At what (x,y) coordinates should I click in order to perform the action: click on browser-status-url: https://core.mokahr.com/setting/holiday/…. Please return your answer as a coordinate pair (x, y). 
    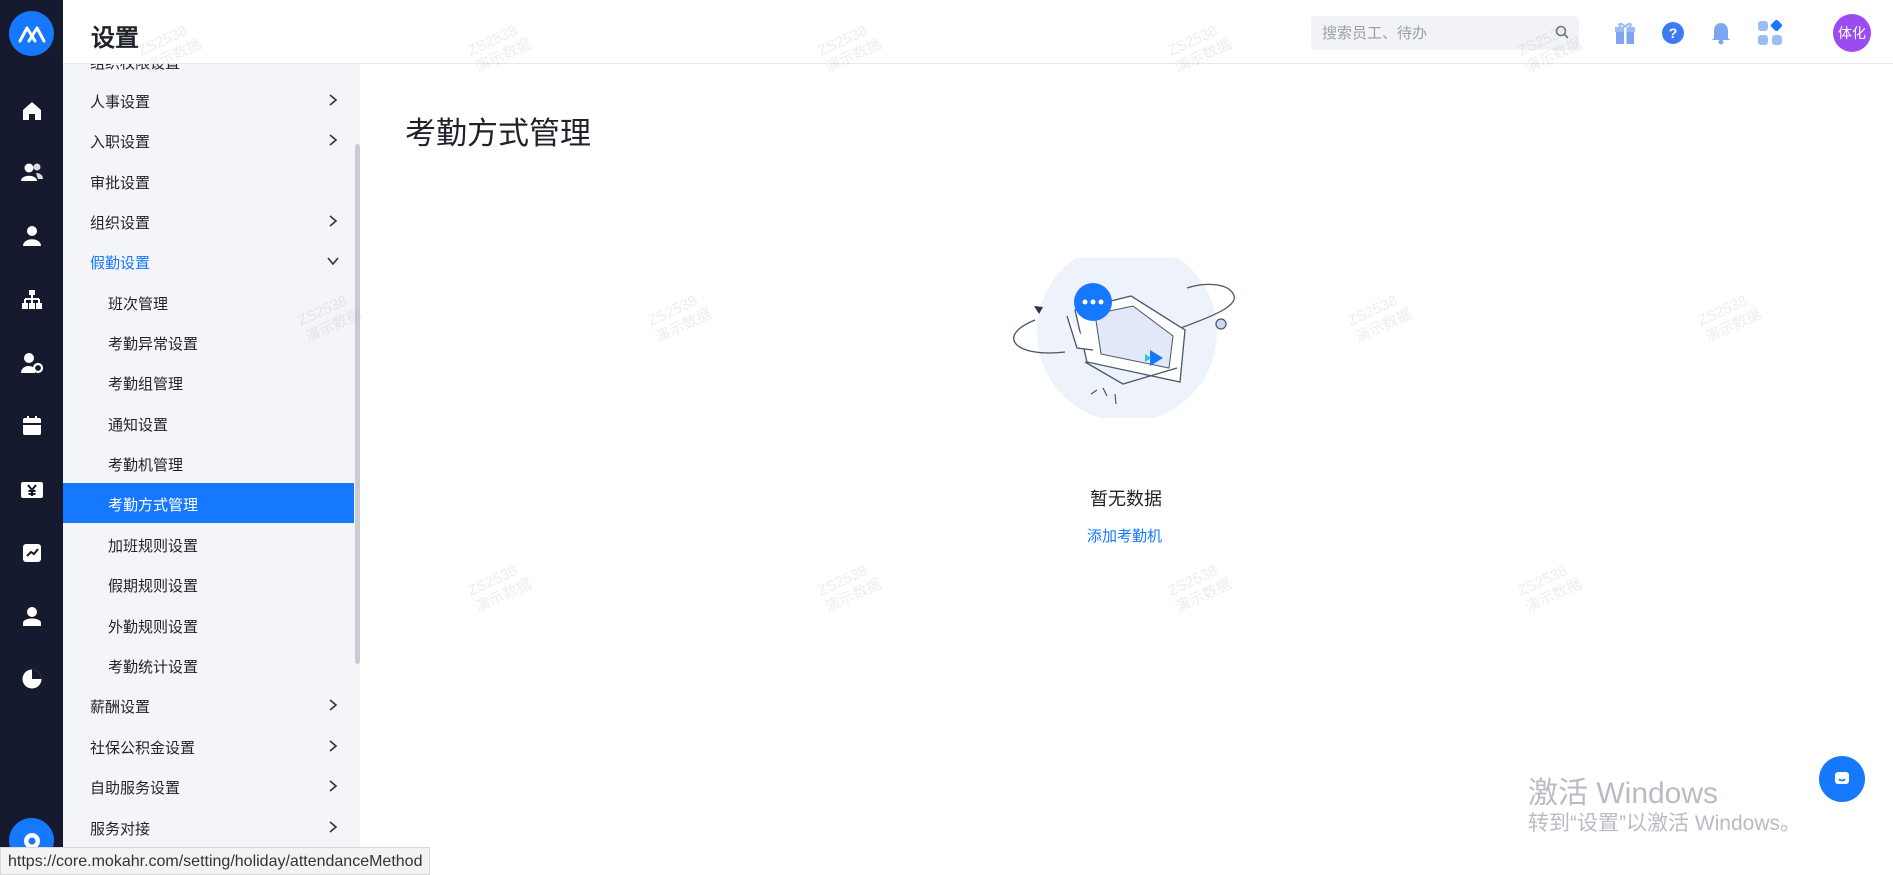
    Looking at the image, I should click on (215, 861).